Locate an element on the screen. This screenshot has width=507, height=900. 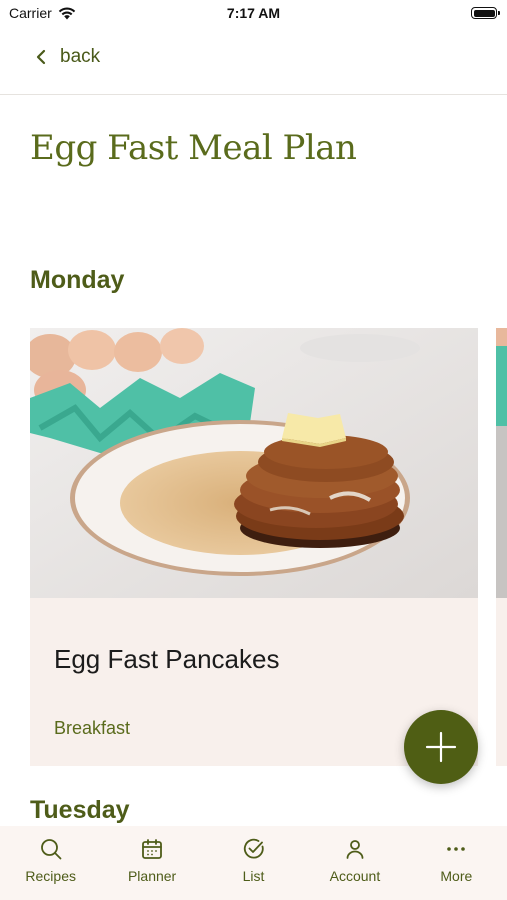
recipe-category: Breakfast is located at coordinates (92, 728).